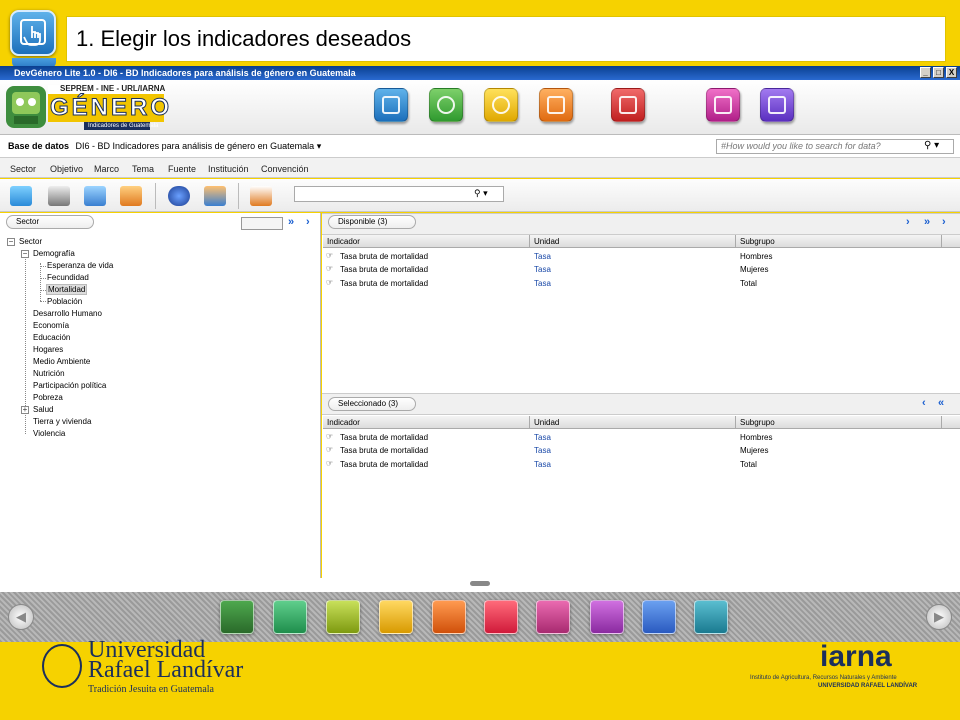 The image size is (960, 720). Describe the element at coordinates (21, 196) in the screenshot. I see `open-folder-icon` at that location.